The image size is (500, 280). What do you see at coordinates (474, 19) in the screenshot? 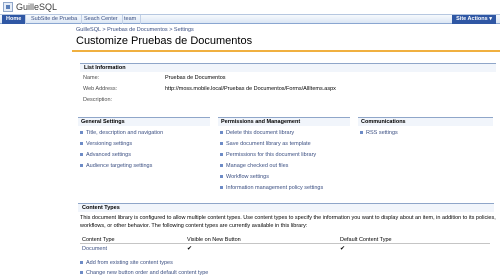
I see `site-actions-button: Site Actions ▾` at bounding box center [474, 19].